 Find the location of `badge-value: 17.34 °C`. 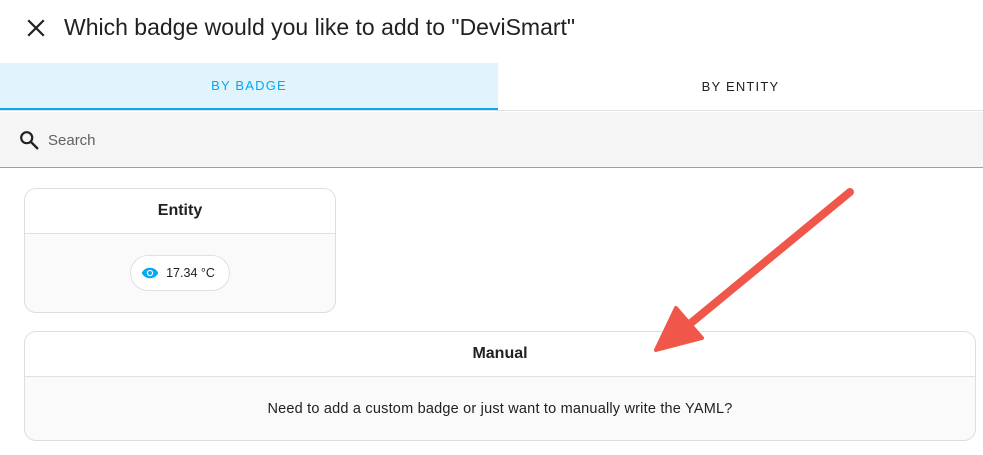

badge-value: 17.34 °C is located at coordinates (190, 273).